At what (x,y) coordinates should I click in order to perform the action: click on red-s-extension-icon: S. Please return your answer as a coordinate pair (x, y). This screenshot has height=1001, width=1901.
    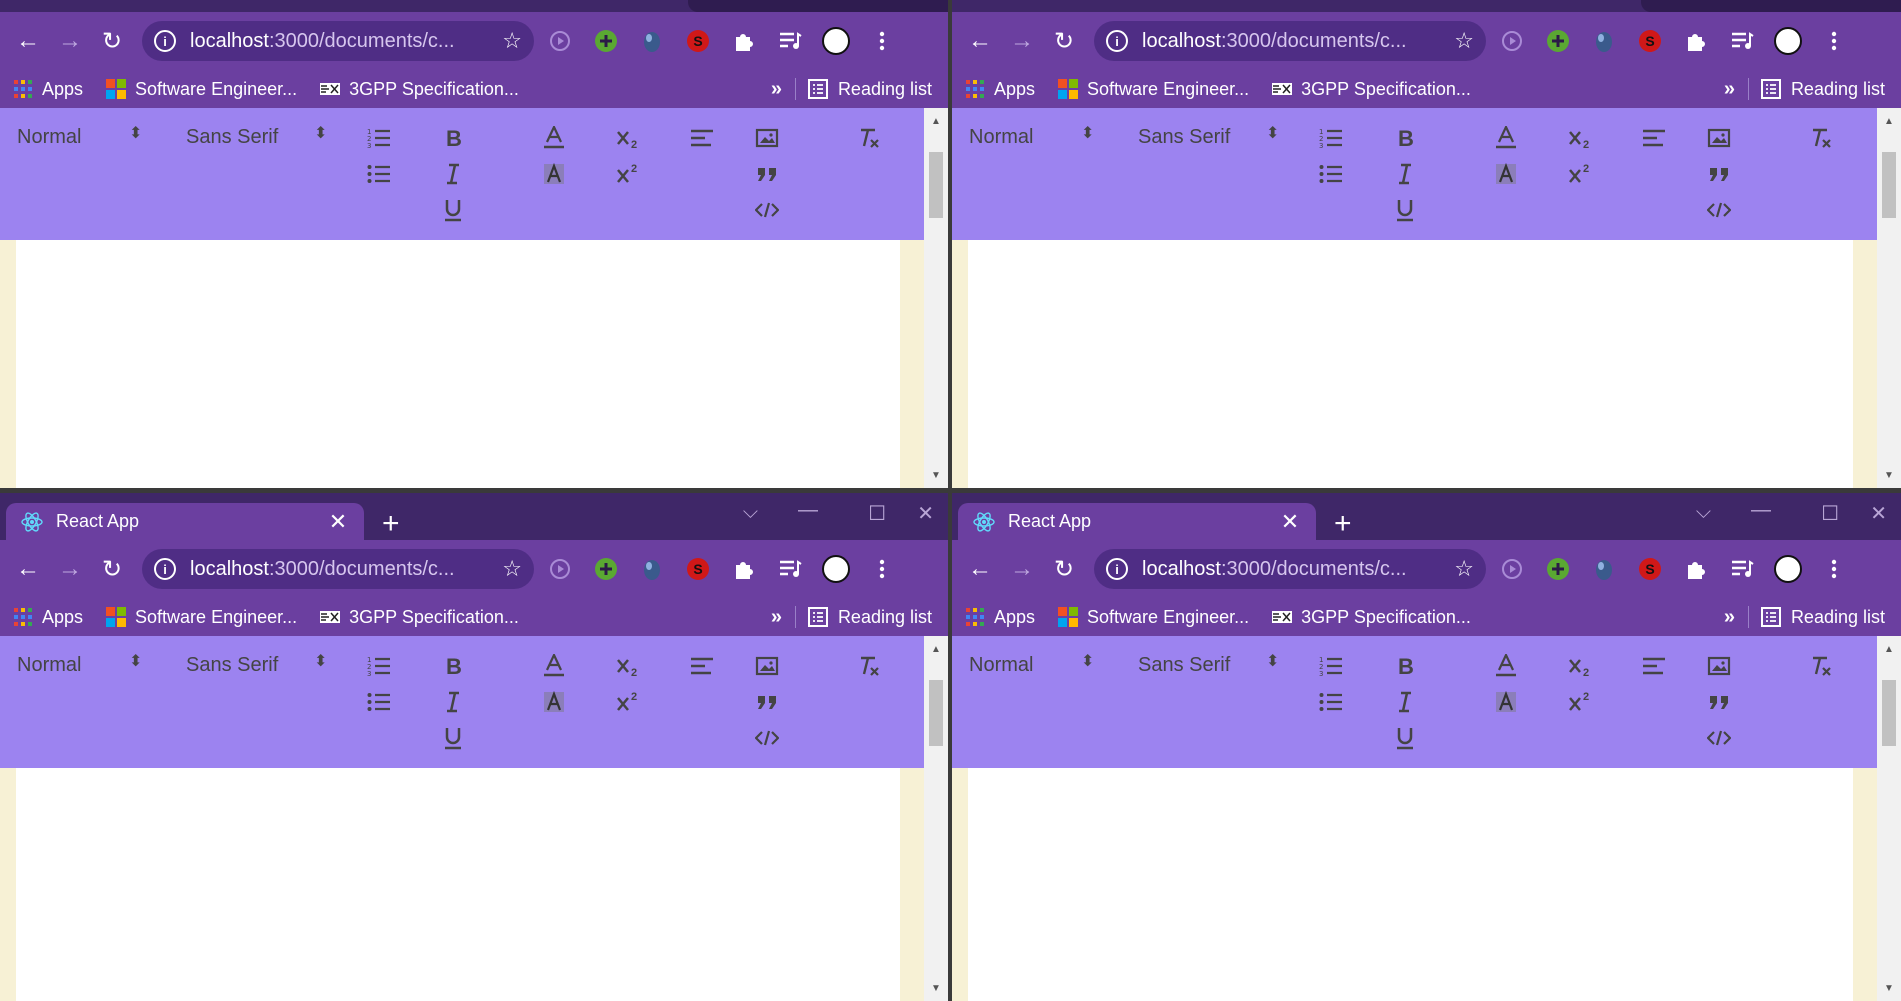
    Looking at the image, I should click on (698, 41).